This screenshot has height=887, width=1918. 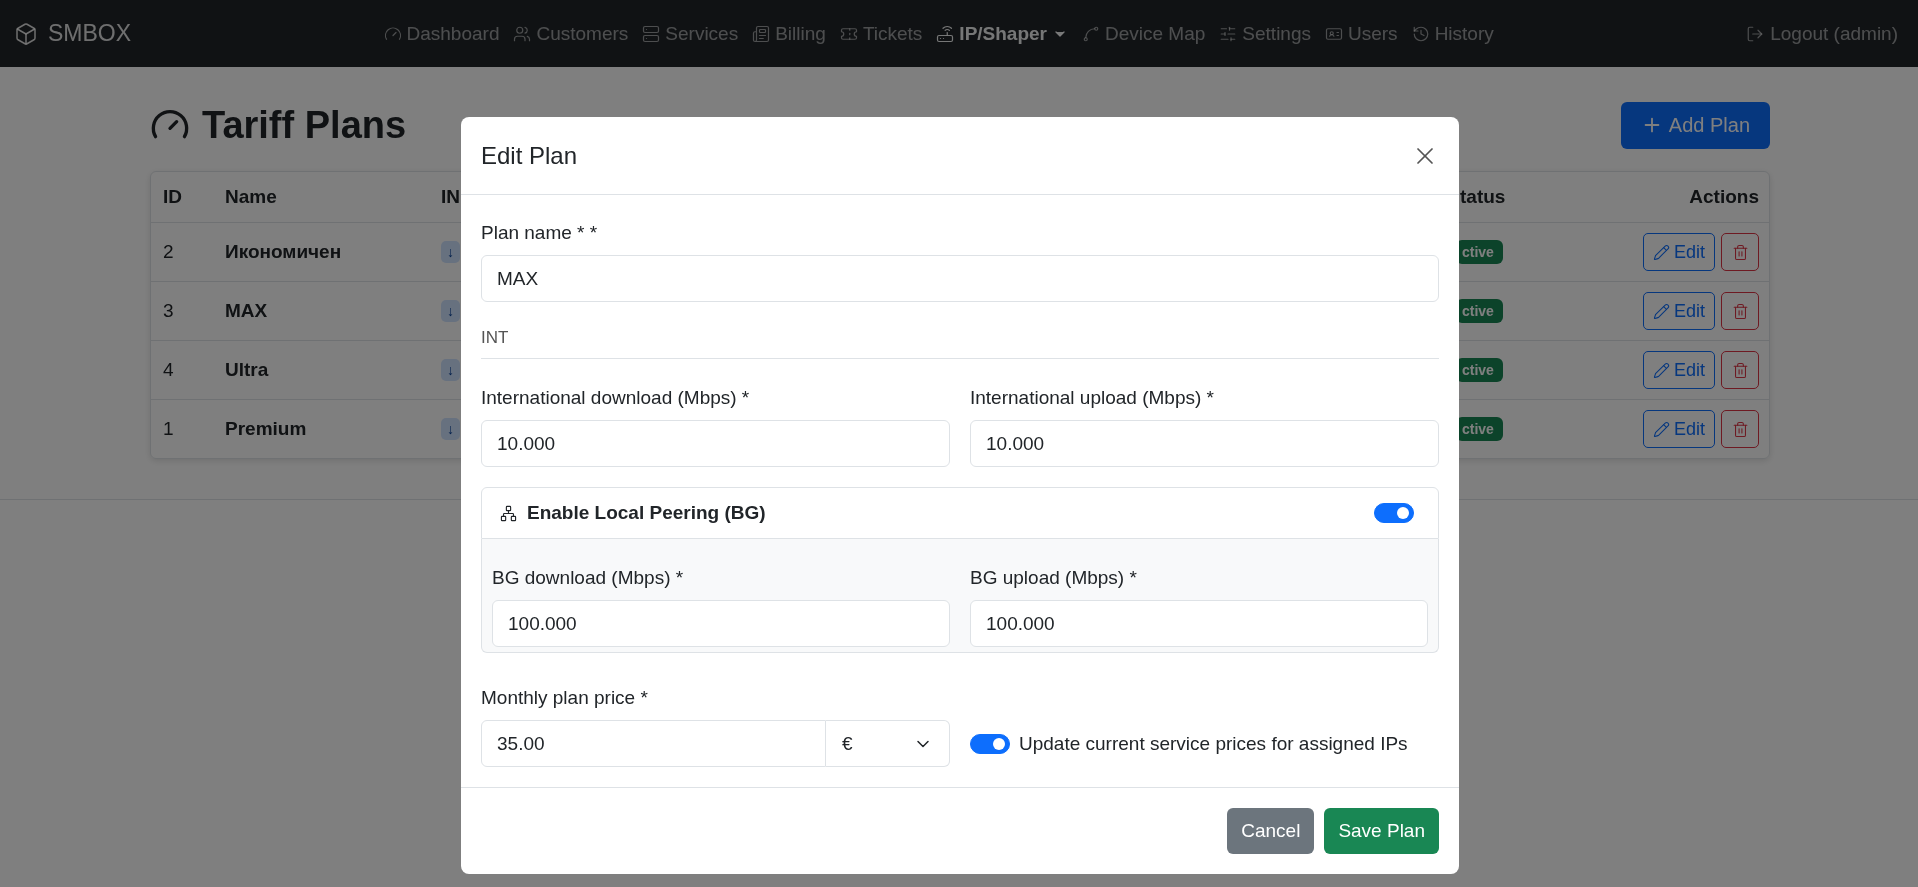 I want to click on table-cell-text: Premium, so click(x=266, y=429).